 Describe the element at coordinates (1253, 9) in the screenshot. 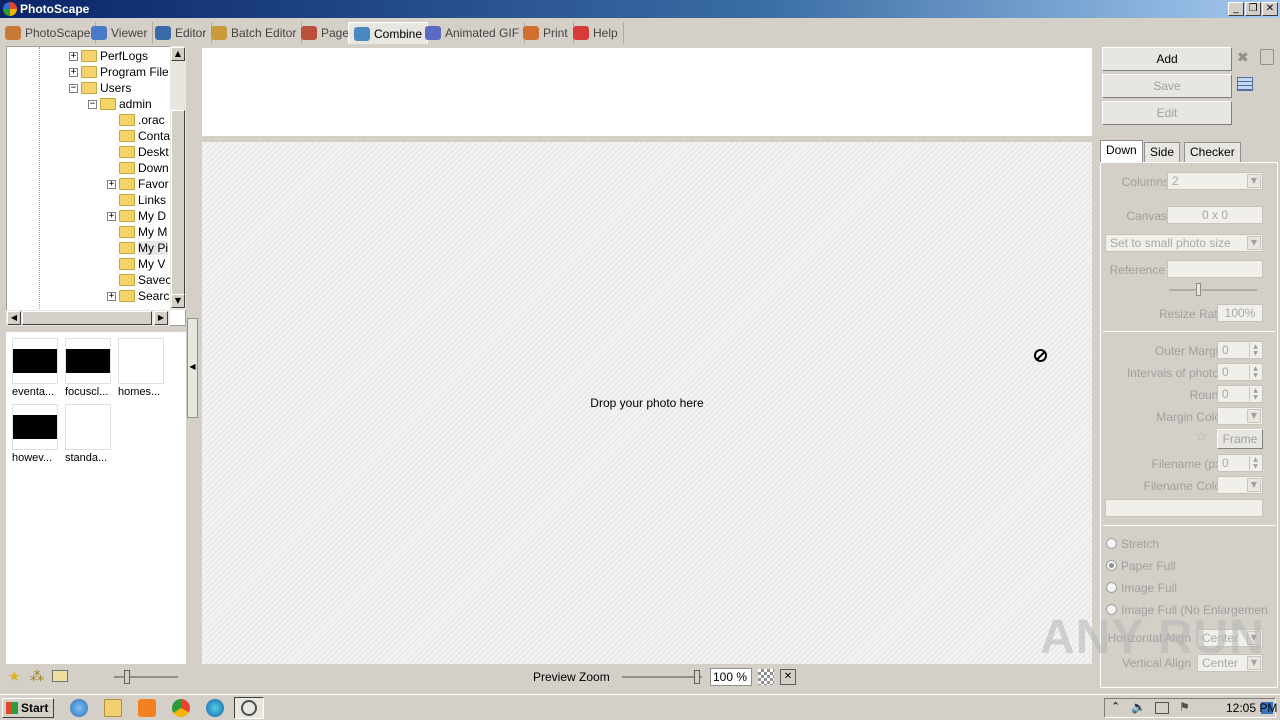

I see `restore-button: ❐` at that location.